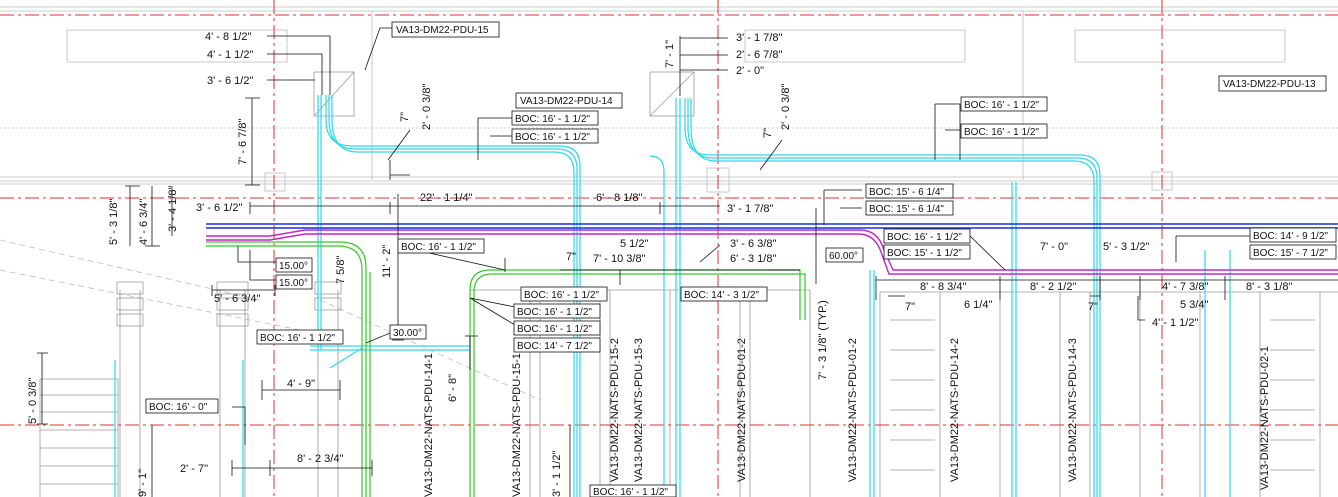 The image size is (1338, 497). Describe the element at coordinates (753, 259) in the screenshot. I see `dimension-label: 6' - 3 1/8"` at that location.